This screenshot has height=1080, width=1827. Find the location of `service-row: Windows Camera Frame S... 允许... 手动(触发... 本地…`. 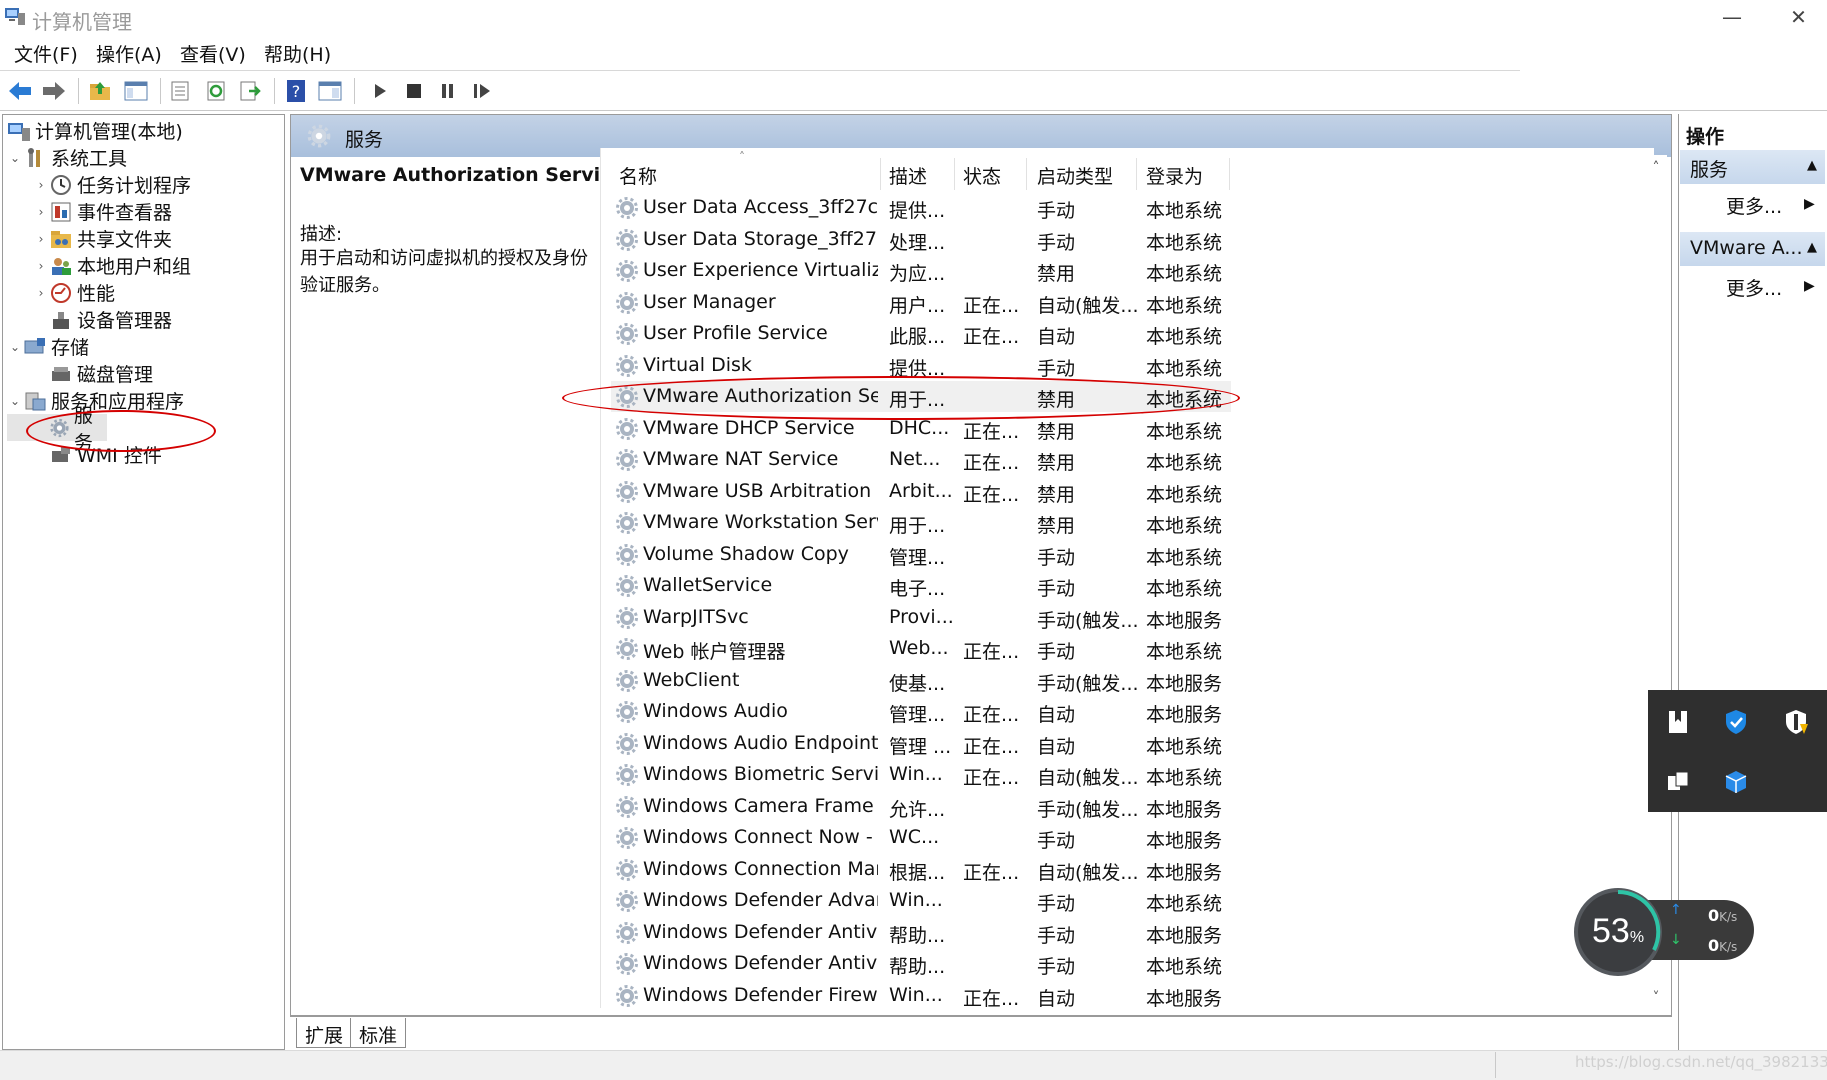

service-row: Windows Camera Frame S... 允许... 手动(触发... 本地… is located at coordinates (921, 806).